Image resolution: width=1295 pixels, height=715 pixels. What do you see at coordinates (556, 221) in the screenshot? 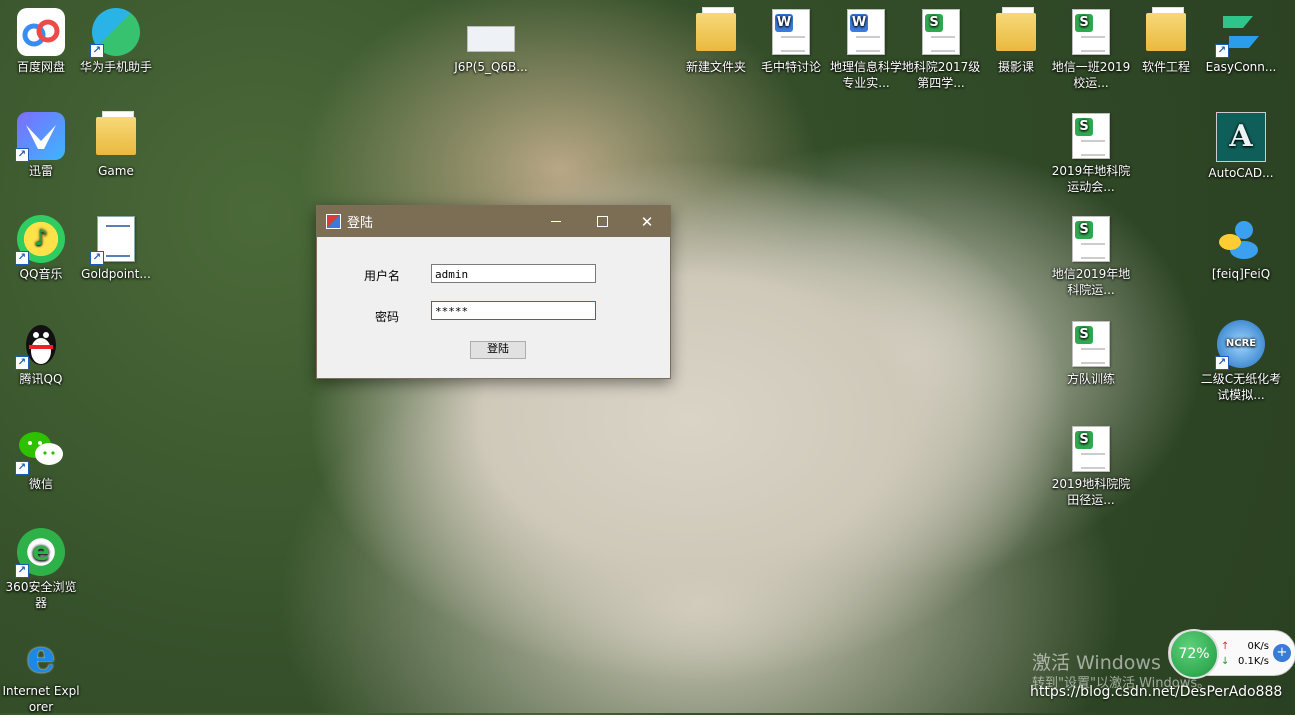
I see `minimize-button` at bounding box center [556, 221].